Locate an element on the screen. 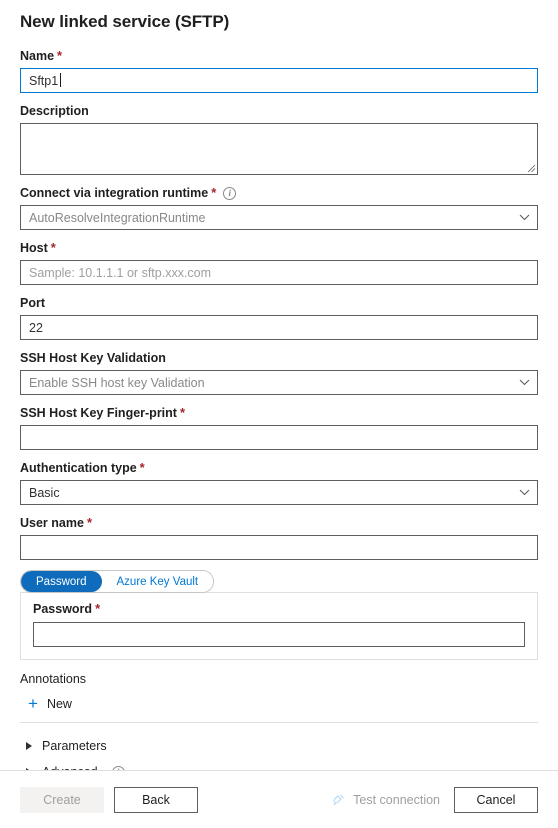  add-annotation-label: New is located at coordinates (59, 703).